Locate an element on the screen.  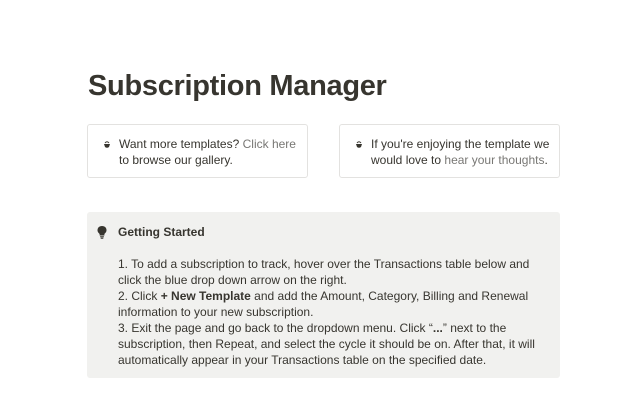
new-template-label: + New Template is located at coordinates (205, 296).